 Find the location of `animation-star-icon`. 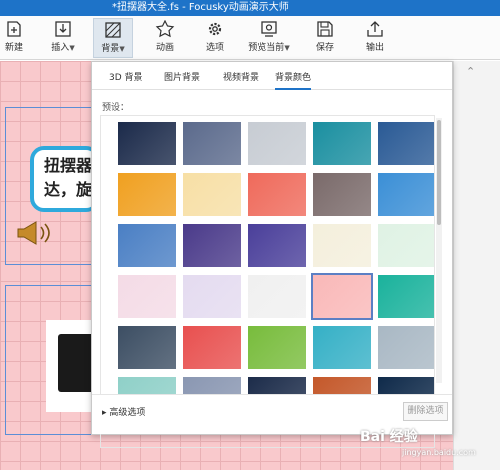

animation-star-icon is located at coordinates (165, 29).